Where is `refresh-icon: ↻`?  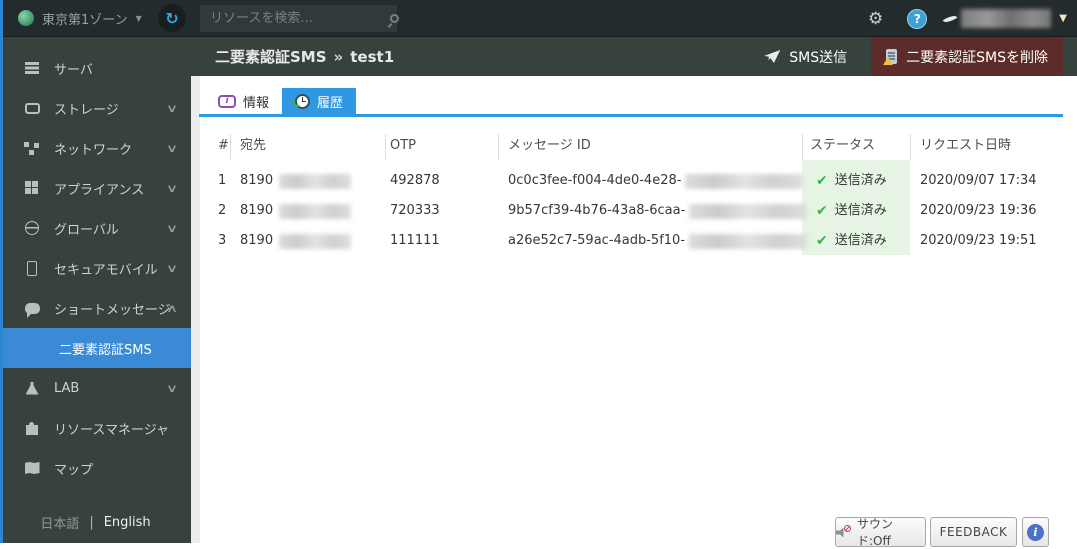
refresh-icon: ↻ is located at coordinates (172, 18).